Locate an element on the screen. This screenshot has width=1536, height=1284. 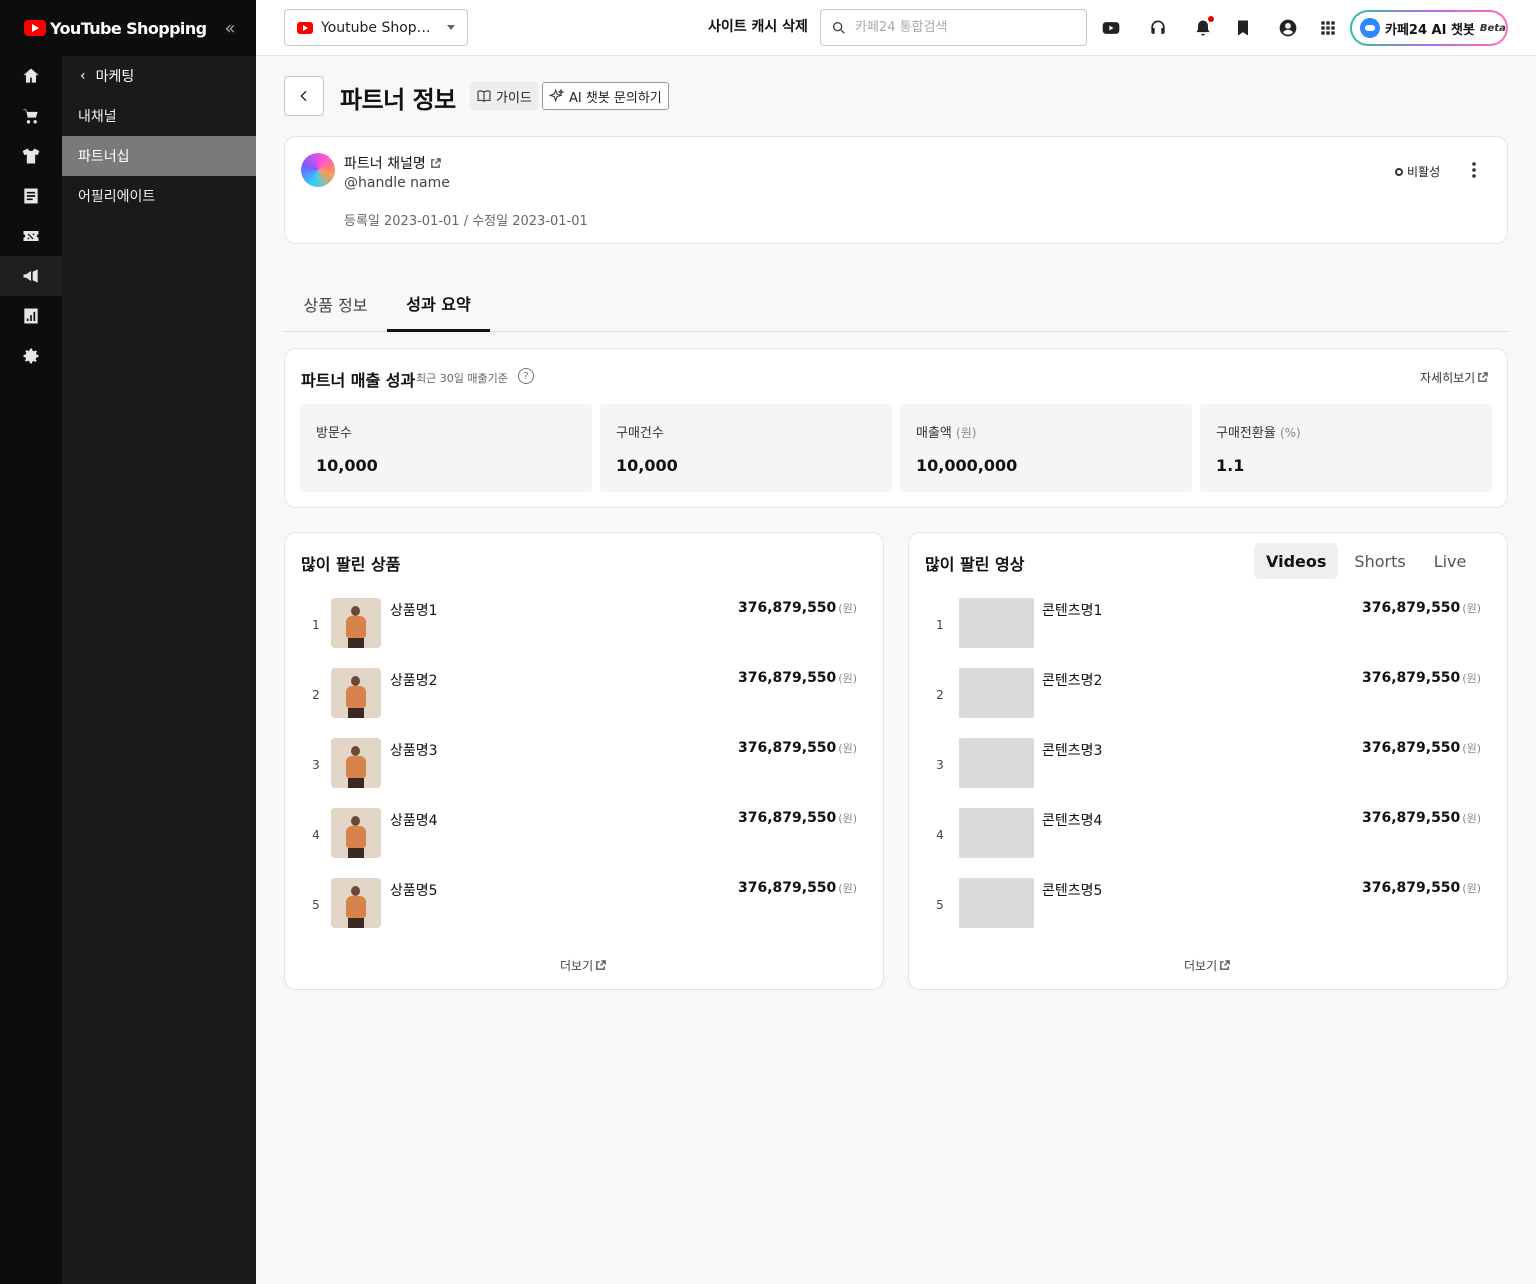
support-button is located at coordinates (1158, 28).